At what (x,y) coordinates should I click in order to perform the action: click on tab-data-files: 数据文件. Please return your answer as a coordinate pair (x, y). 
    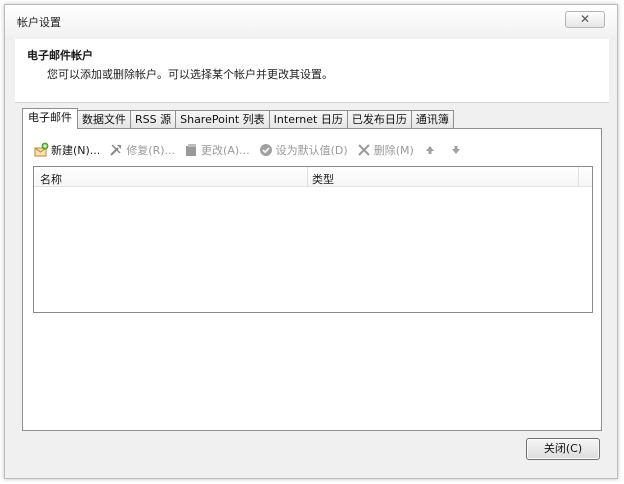
    Looking at the image, I should click on (104, 119).